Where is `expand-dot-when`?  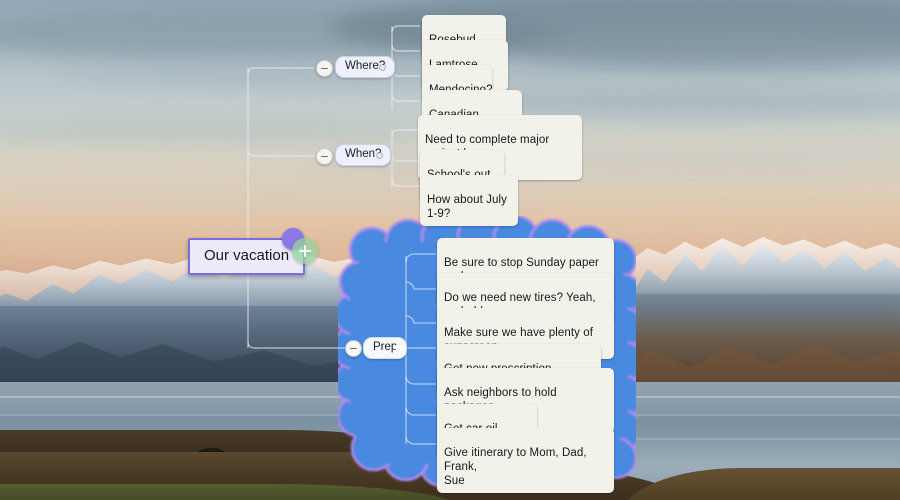 expand-dot-when is located at coordinates (379, 155).